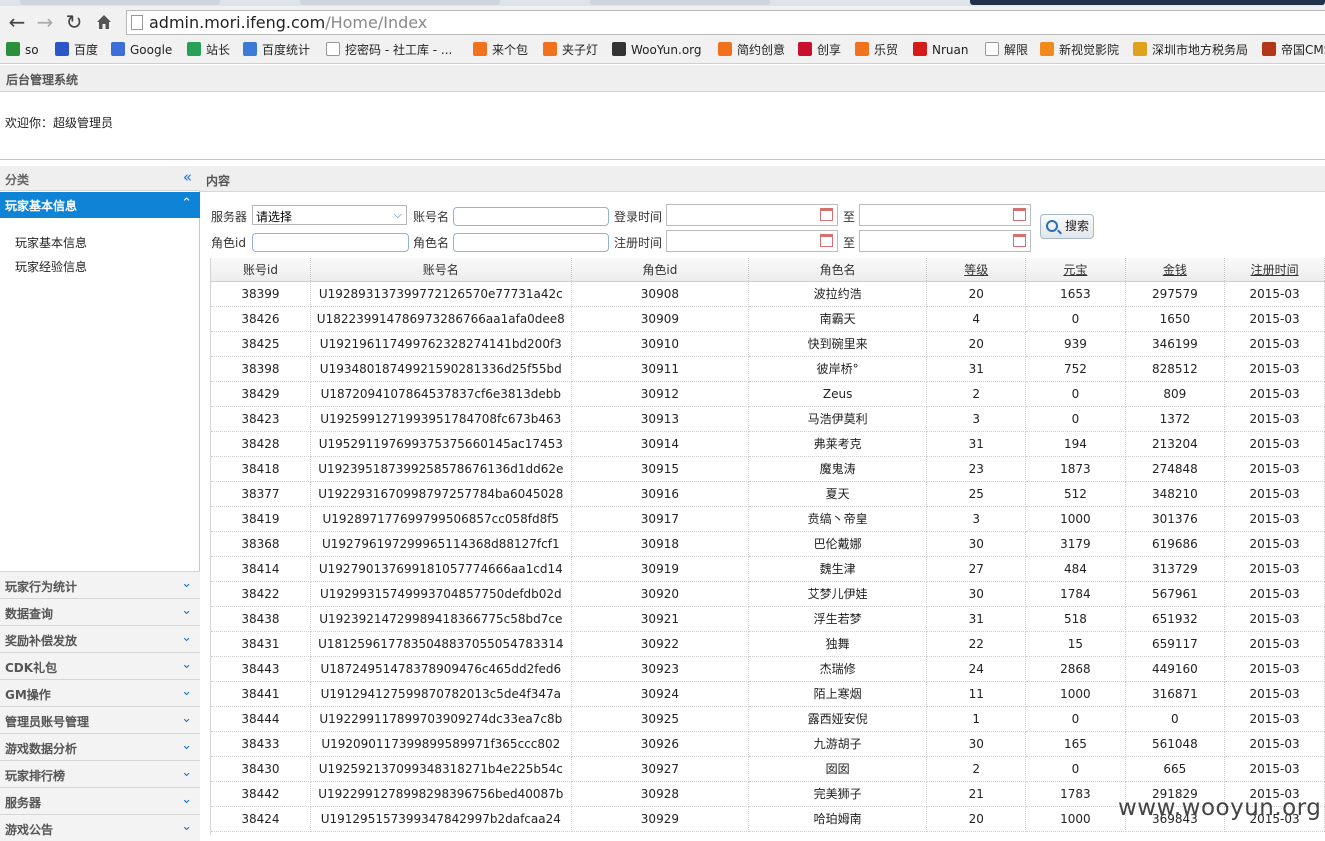  I want to click on address-bar: admin.mori.ifeng.com/Home/Index, so click(725, 22).